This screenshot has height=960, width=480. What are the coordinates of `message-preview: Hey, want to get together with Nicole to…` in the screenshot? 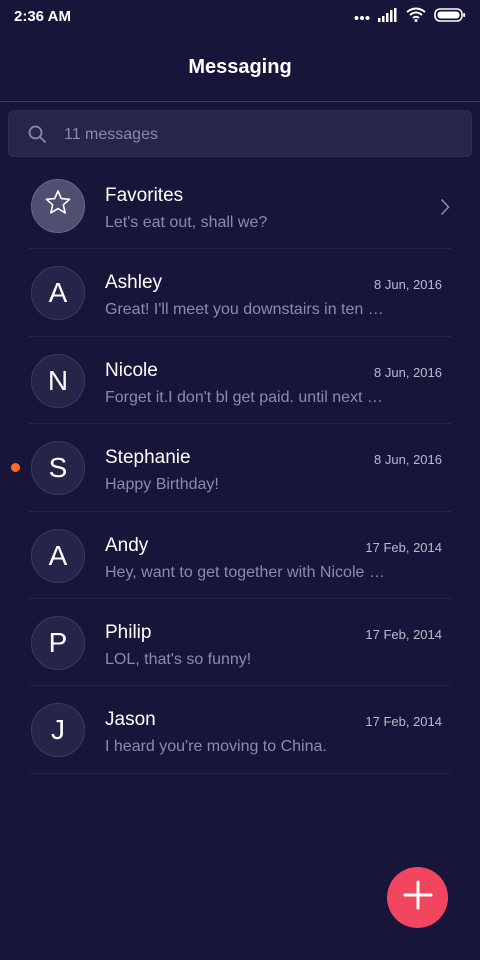 It's located at (246, 572).